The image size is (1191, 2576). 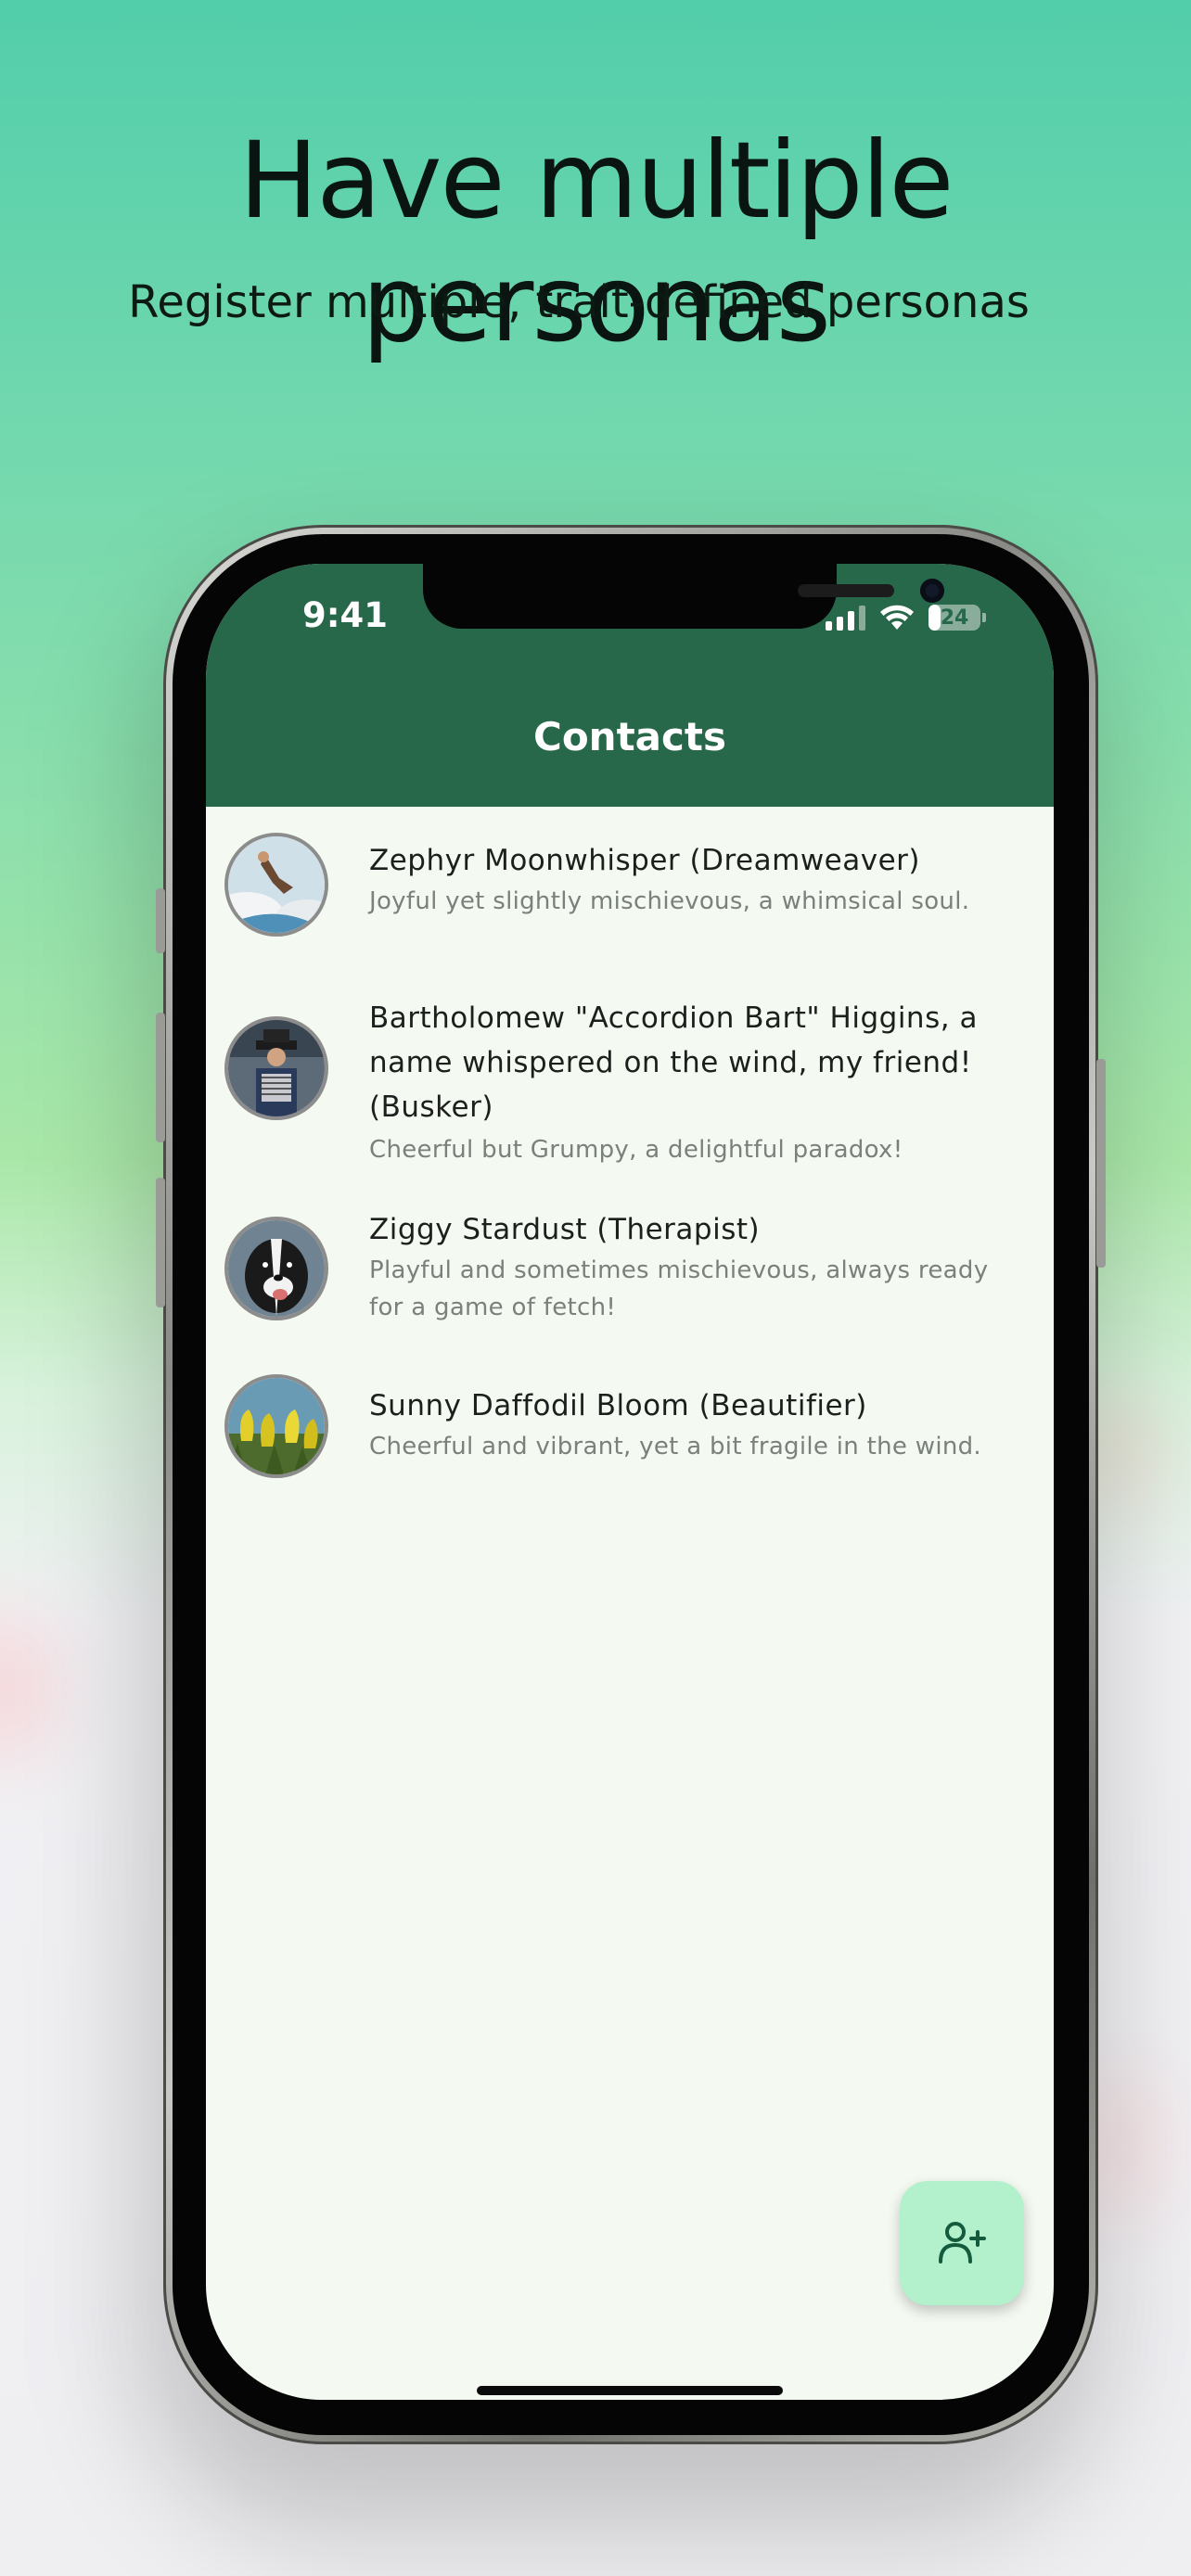 What do you see at coordinates (160, 1243) in the screenshot?
I see `volume-down-button` at bounding box center [160, 1243].